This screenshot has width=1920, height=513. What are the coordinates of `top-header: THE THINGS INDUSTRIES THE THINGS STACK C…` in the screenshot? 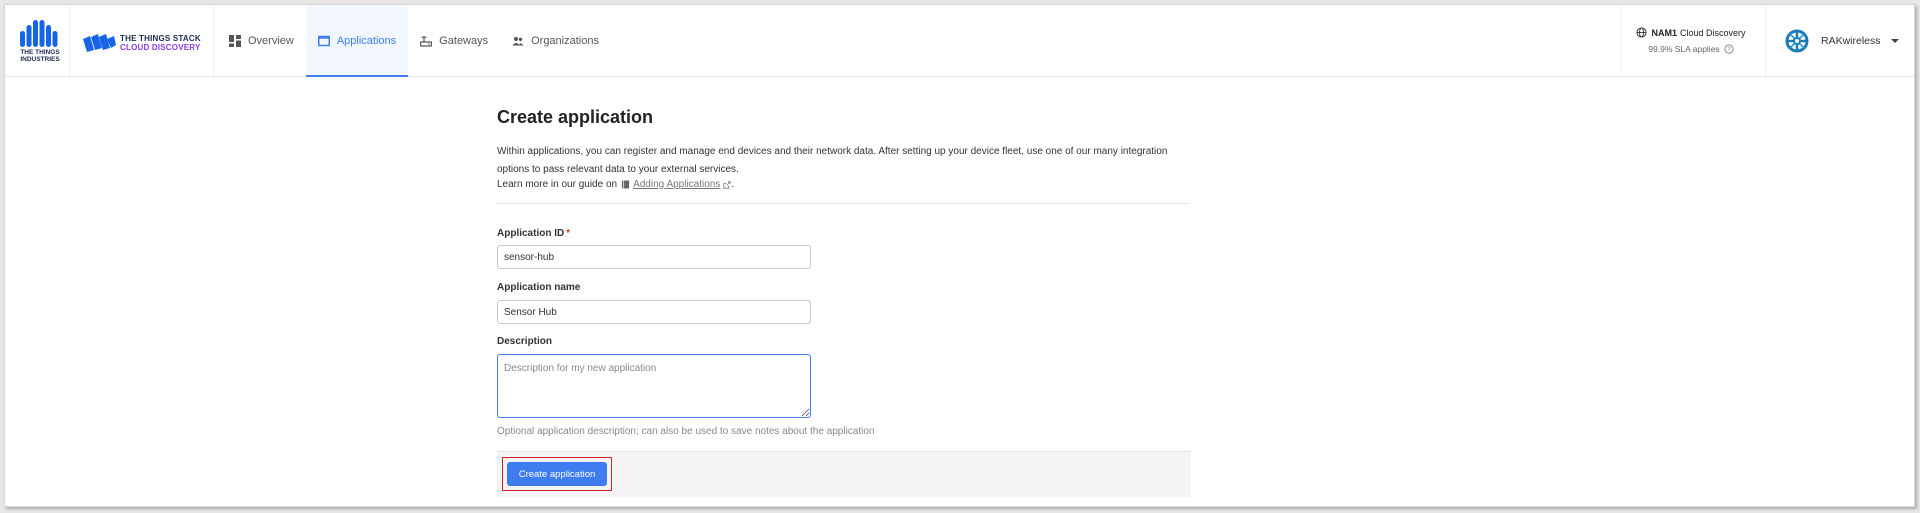 It's located at (959, 41).